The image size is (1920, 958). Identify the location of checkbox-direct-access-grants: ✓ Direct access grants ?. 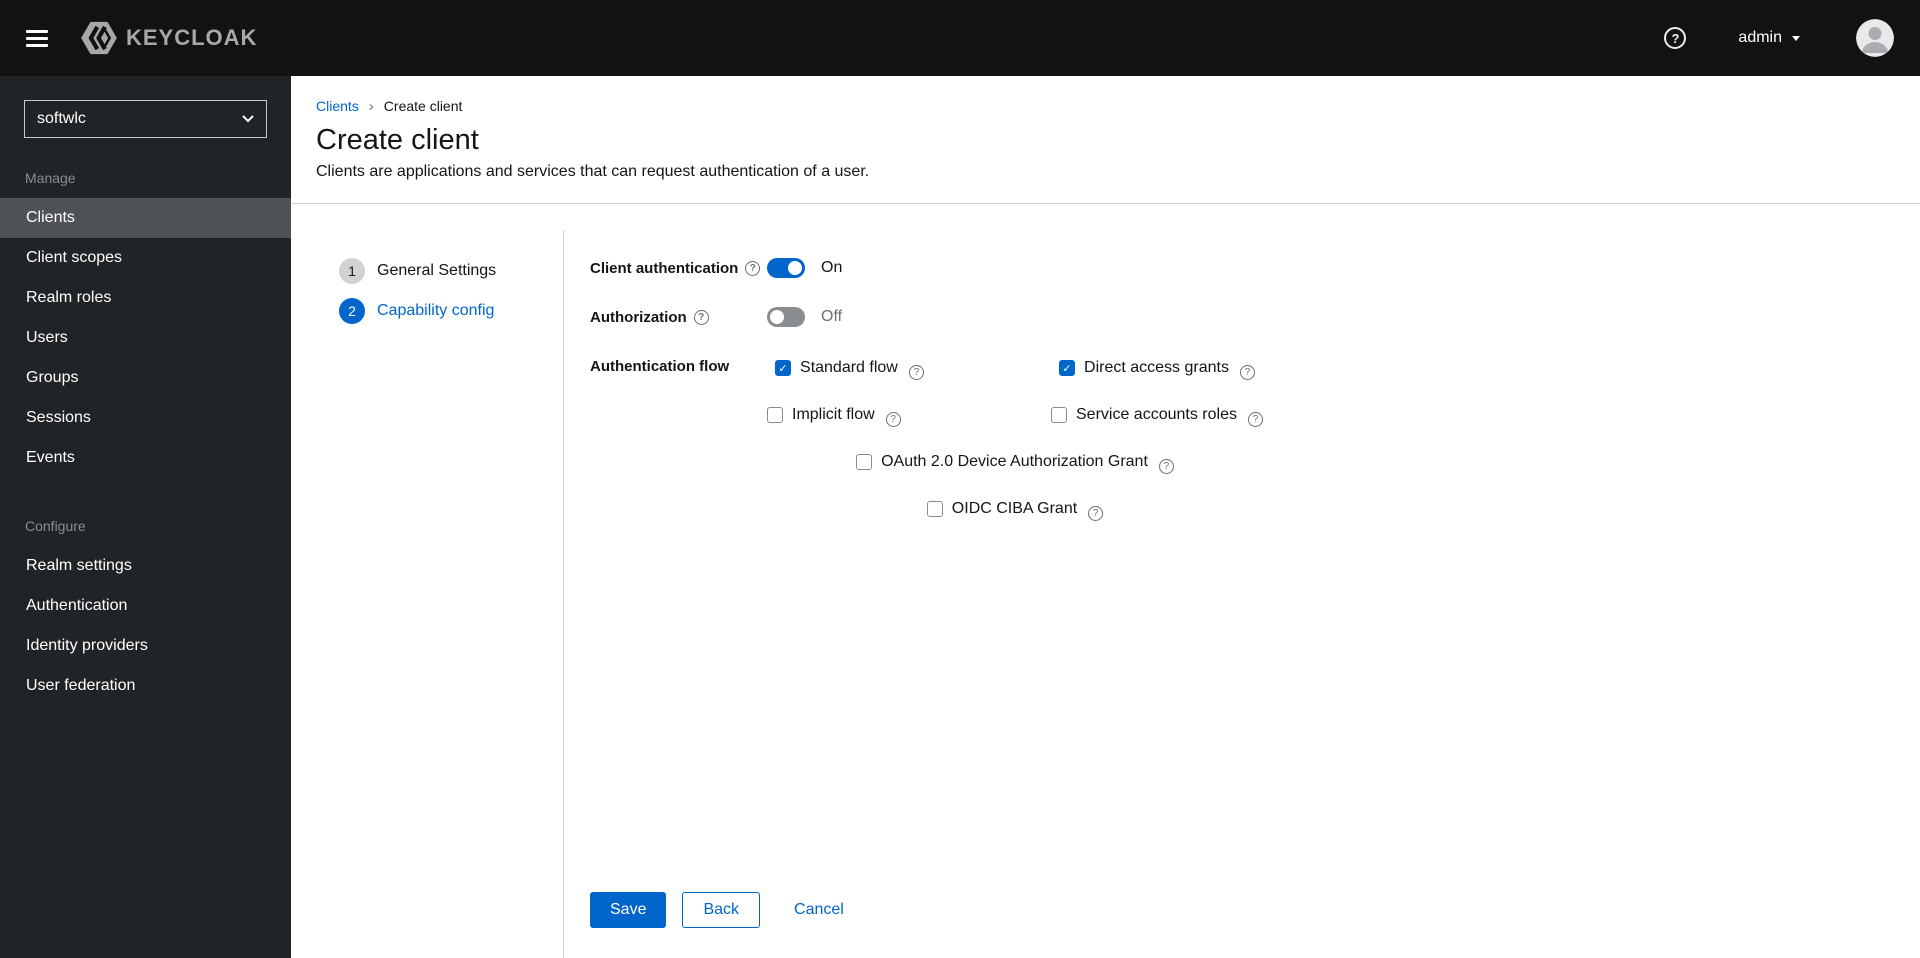
(1157, 368).